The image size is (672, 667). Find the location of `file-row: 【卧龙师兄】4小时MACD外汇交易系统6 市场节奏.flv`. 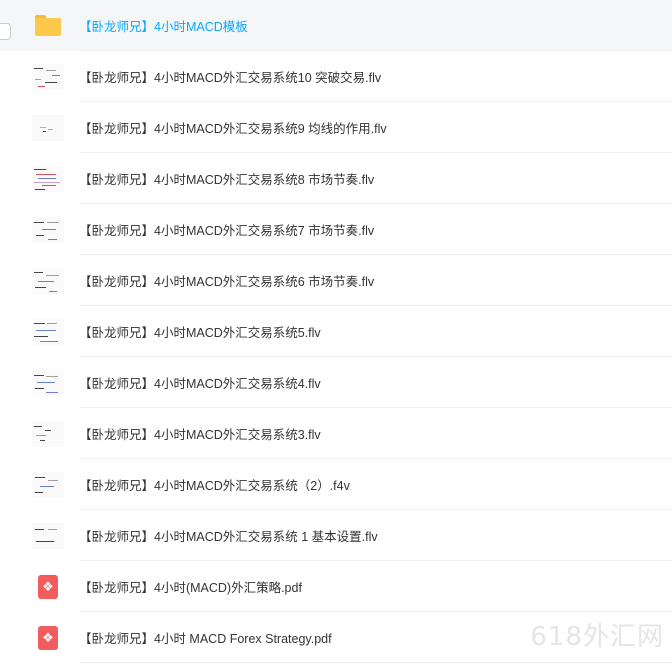

file-row: 【卧龙师兄】4小时MACD外汇交易系统6 市场节奏.flv is located at coordinates (336, 280).